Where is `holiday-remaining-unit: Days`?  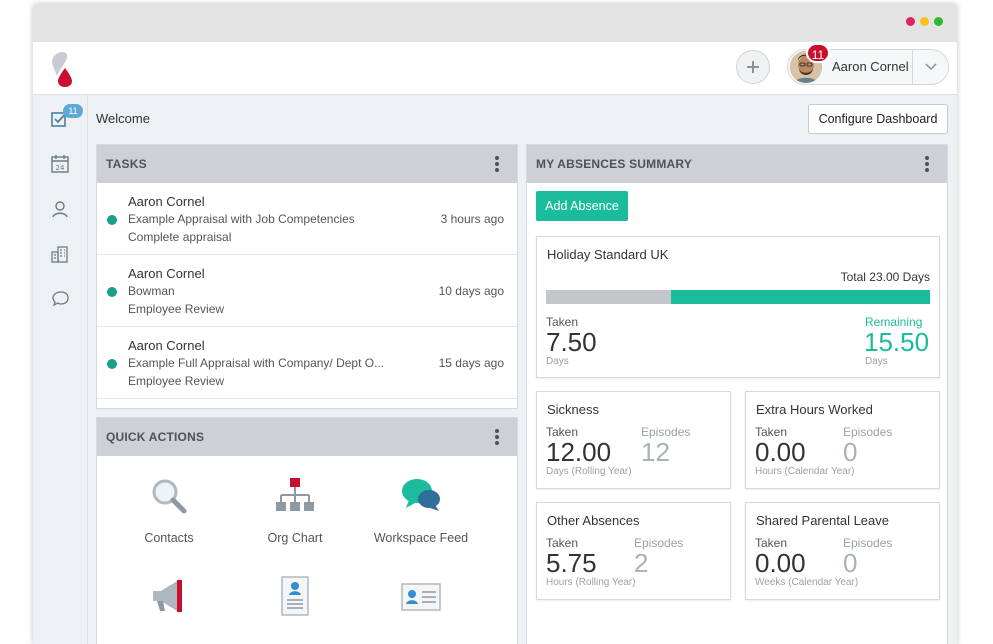
holiday-remaining-unit: Days is located at coordinates (876, 361).